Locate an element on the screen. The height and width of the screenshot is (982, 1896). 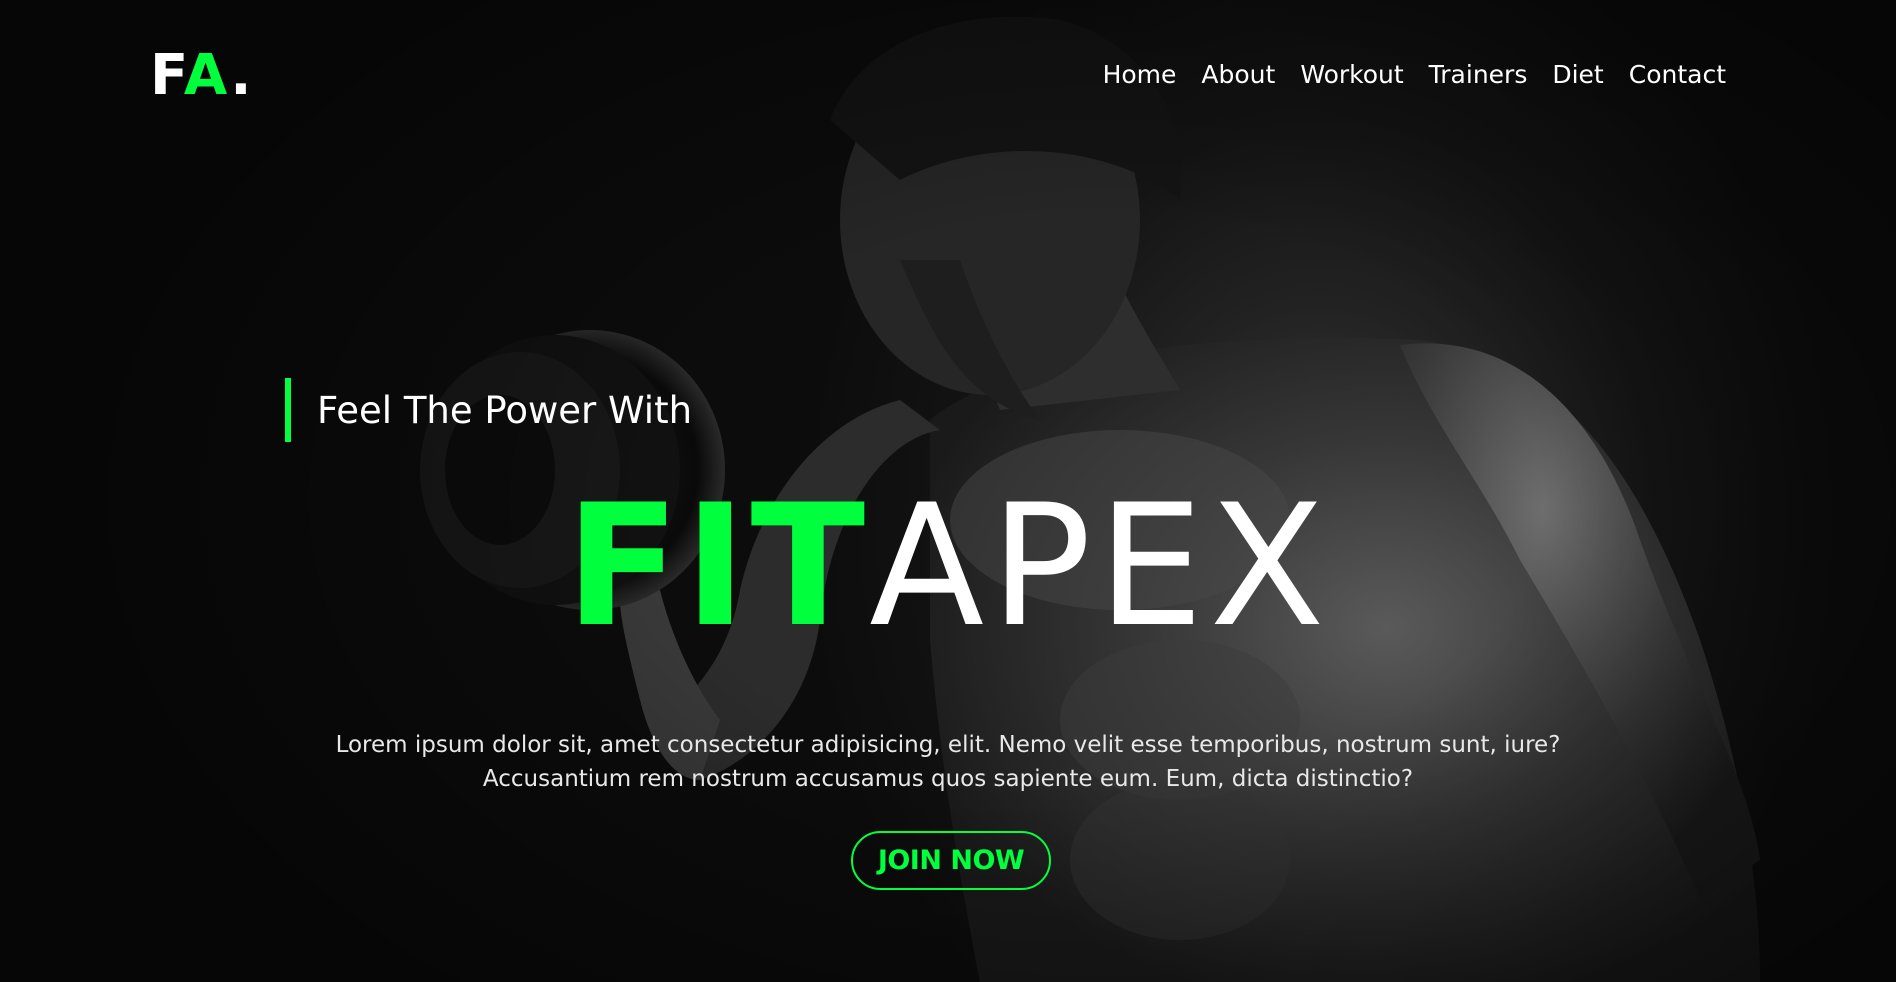
logo-letter-f: F is located at coordinates (167, 75).